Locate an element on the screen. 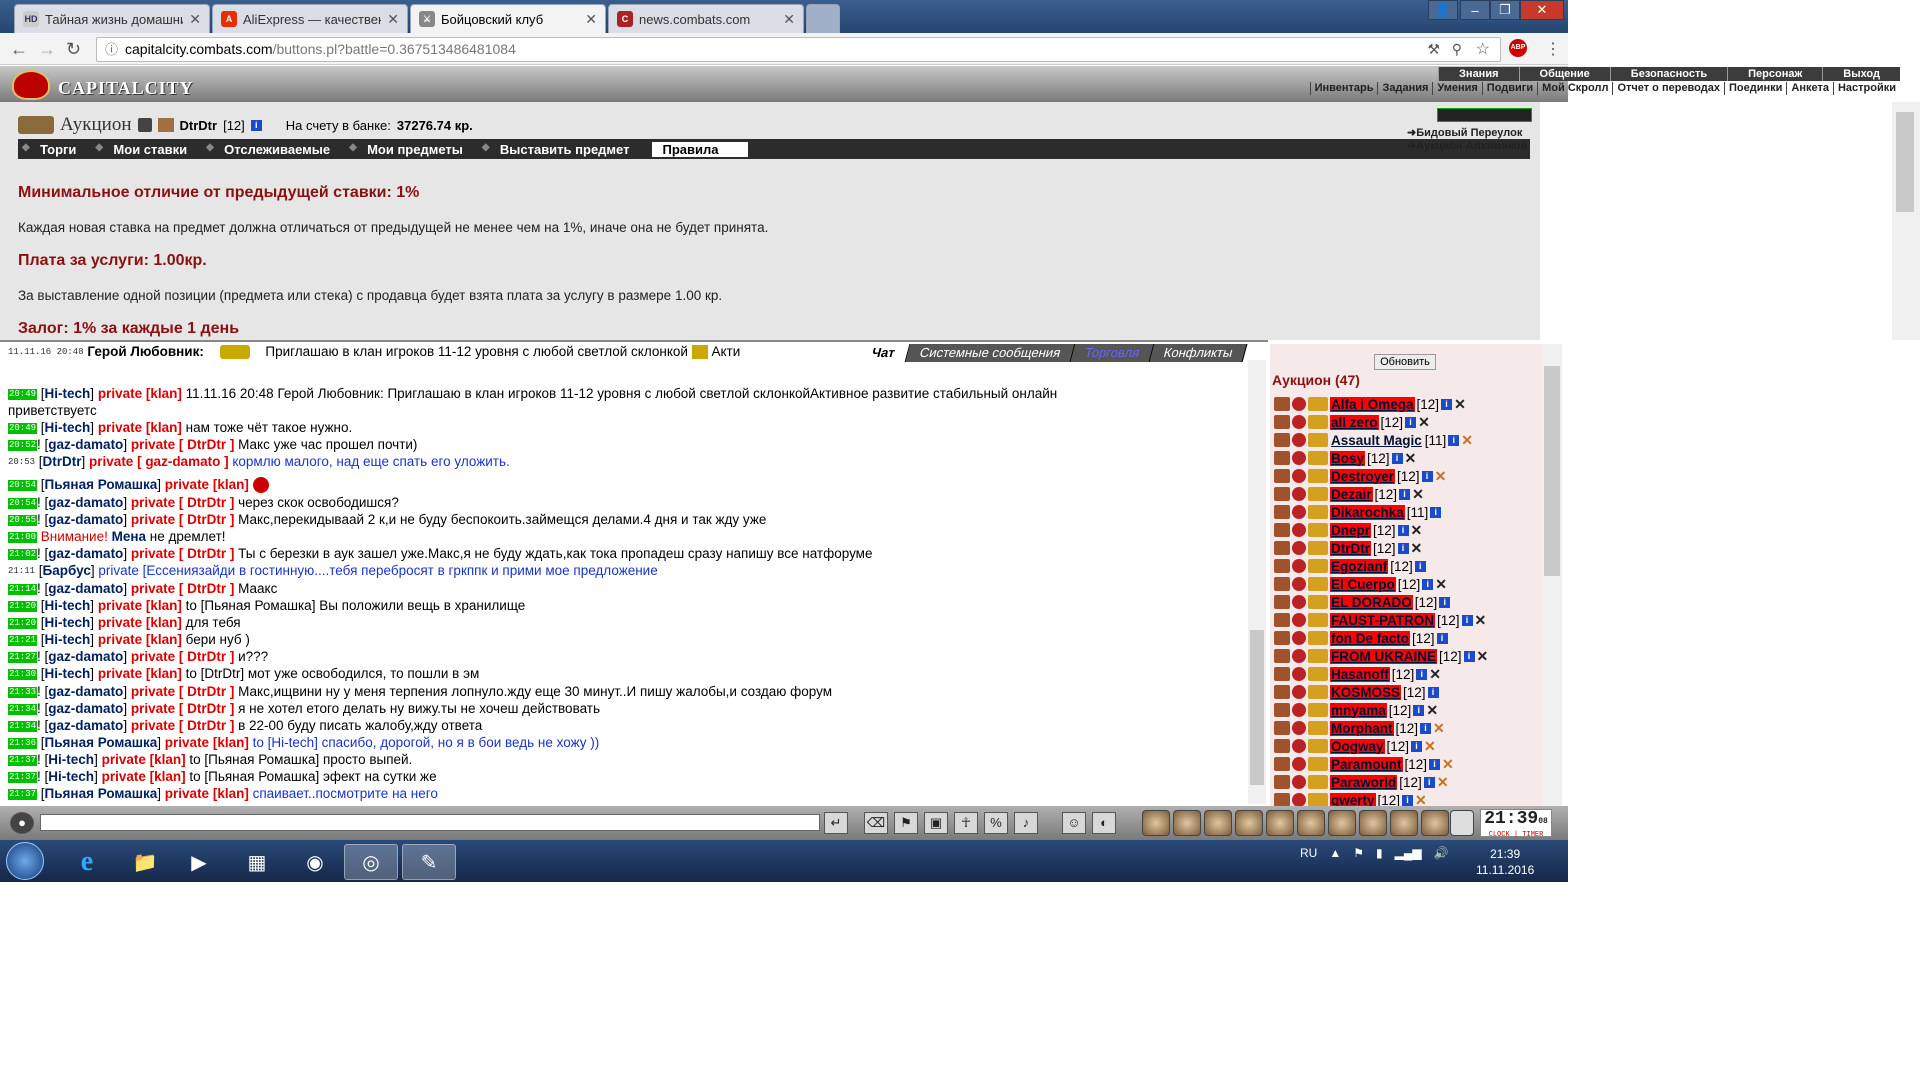 This screenshot has width=1920, height=1080. menu-settings: Настройки is located at coordinates (1866, 88).